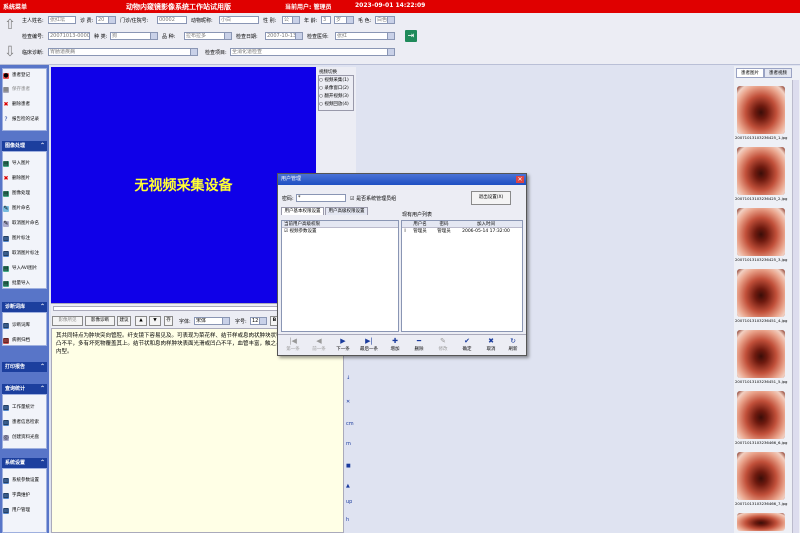  What do you see at coordinates (21, 481) in the screenshot?
I see `sidebar-item-params: ▥ 系统参数设置` at bounding box center [21, 481].